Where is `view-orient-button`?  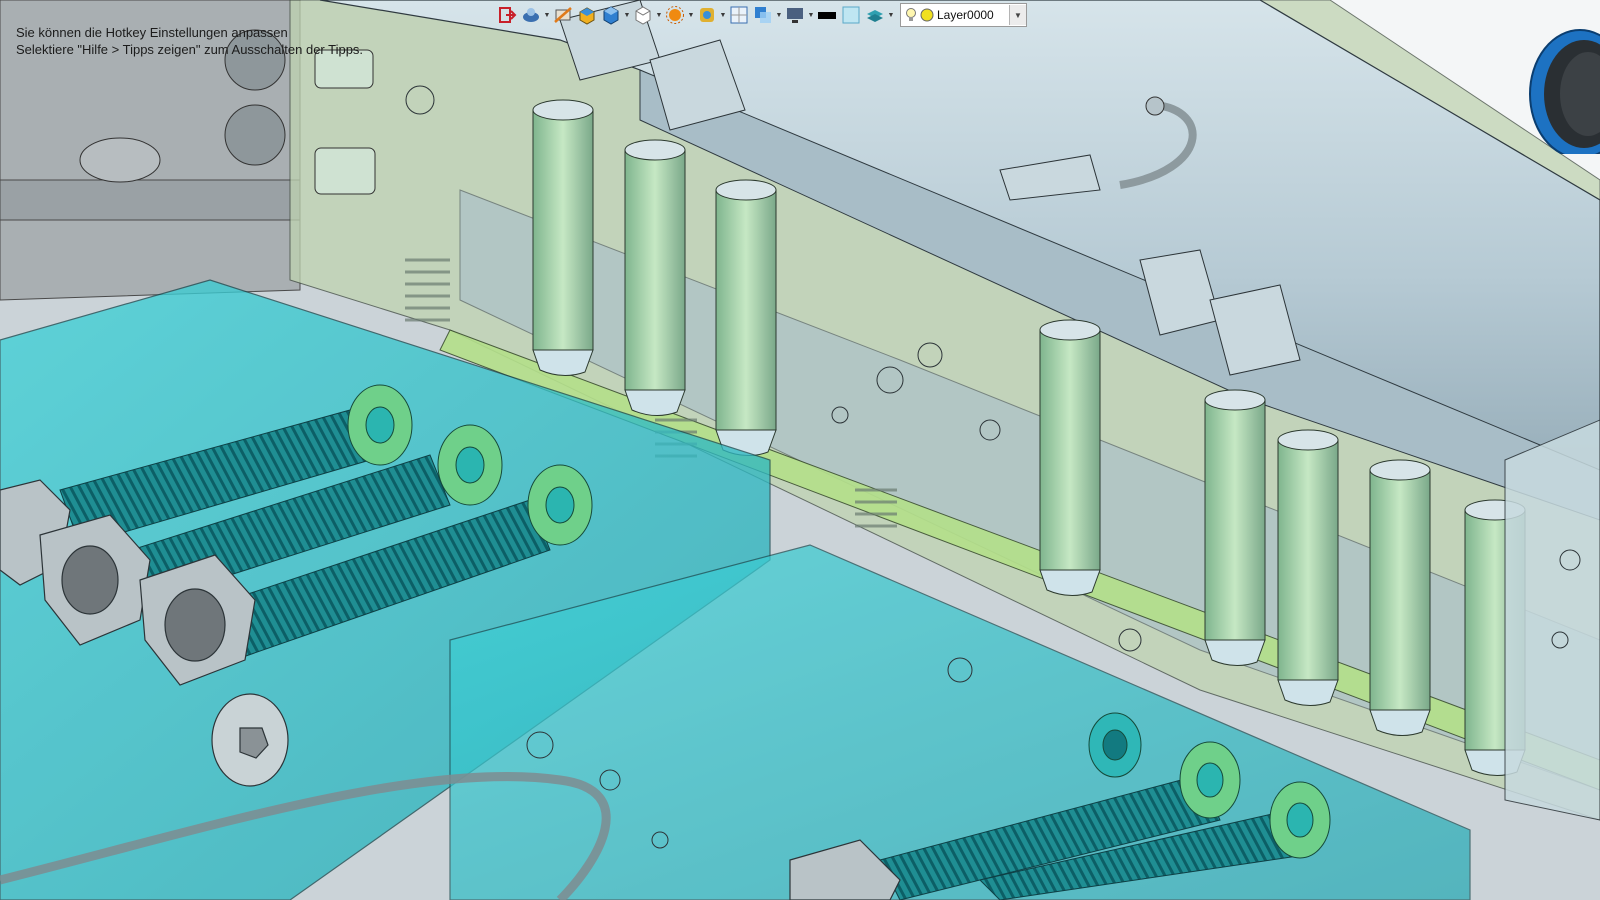
view-orient-button is located at coordinates (531, 15).